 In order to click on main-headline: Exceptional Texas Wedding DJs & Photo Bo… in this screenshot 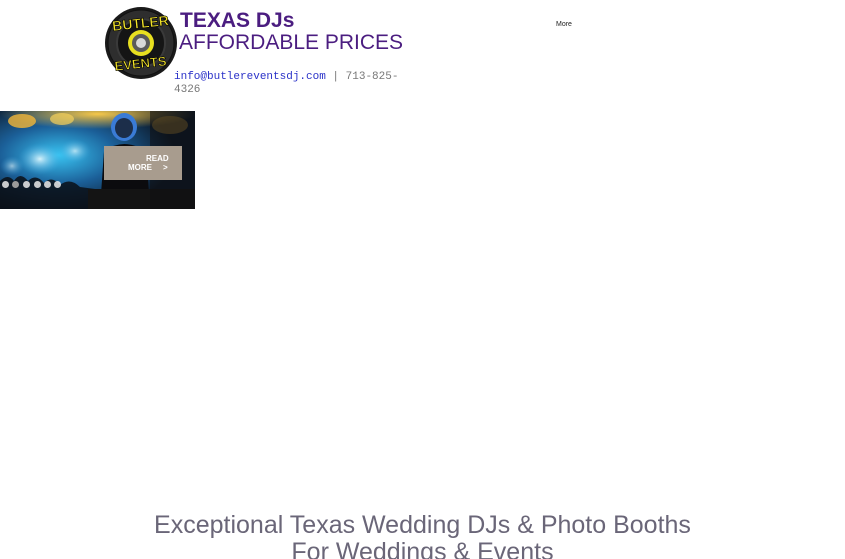, I will do `click(422, 535)`.